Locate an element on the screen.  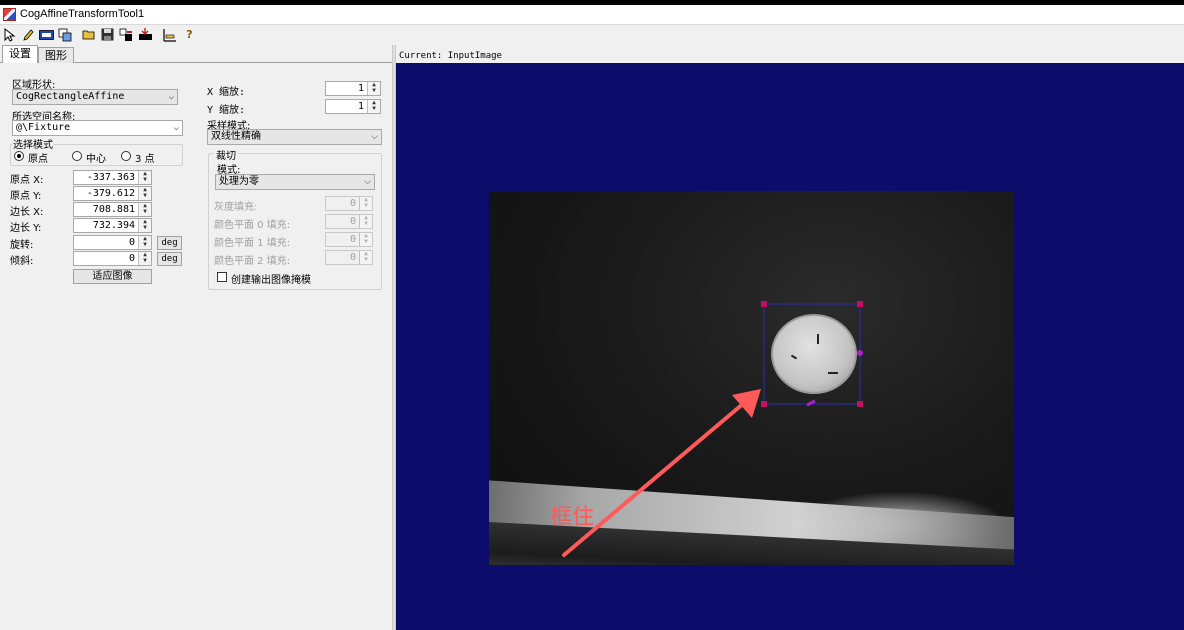
toolbar: ? is located at coordinates (592, 35).